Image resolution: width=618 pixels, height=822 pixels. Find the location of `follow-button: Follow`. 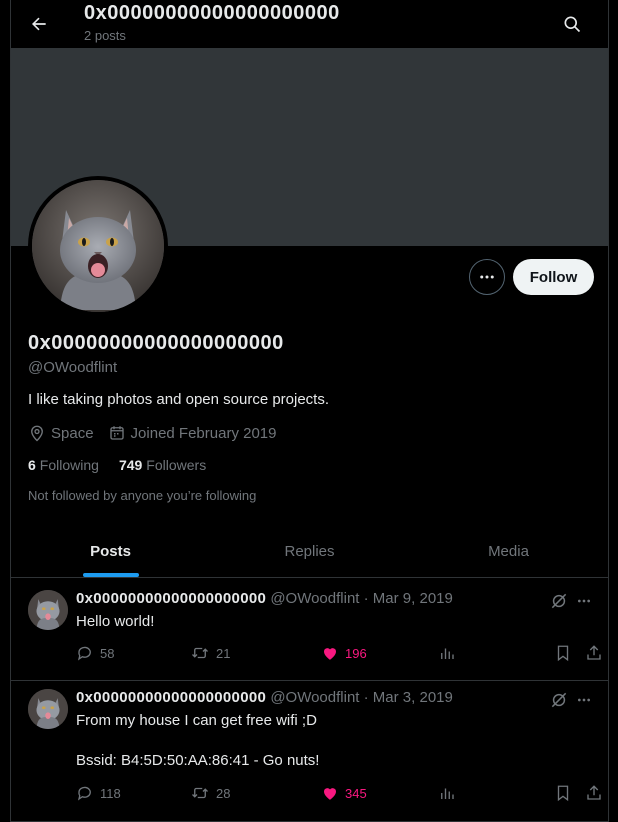

follow-button: Follow is located at coordinates (553, 277).